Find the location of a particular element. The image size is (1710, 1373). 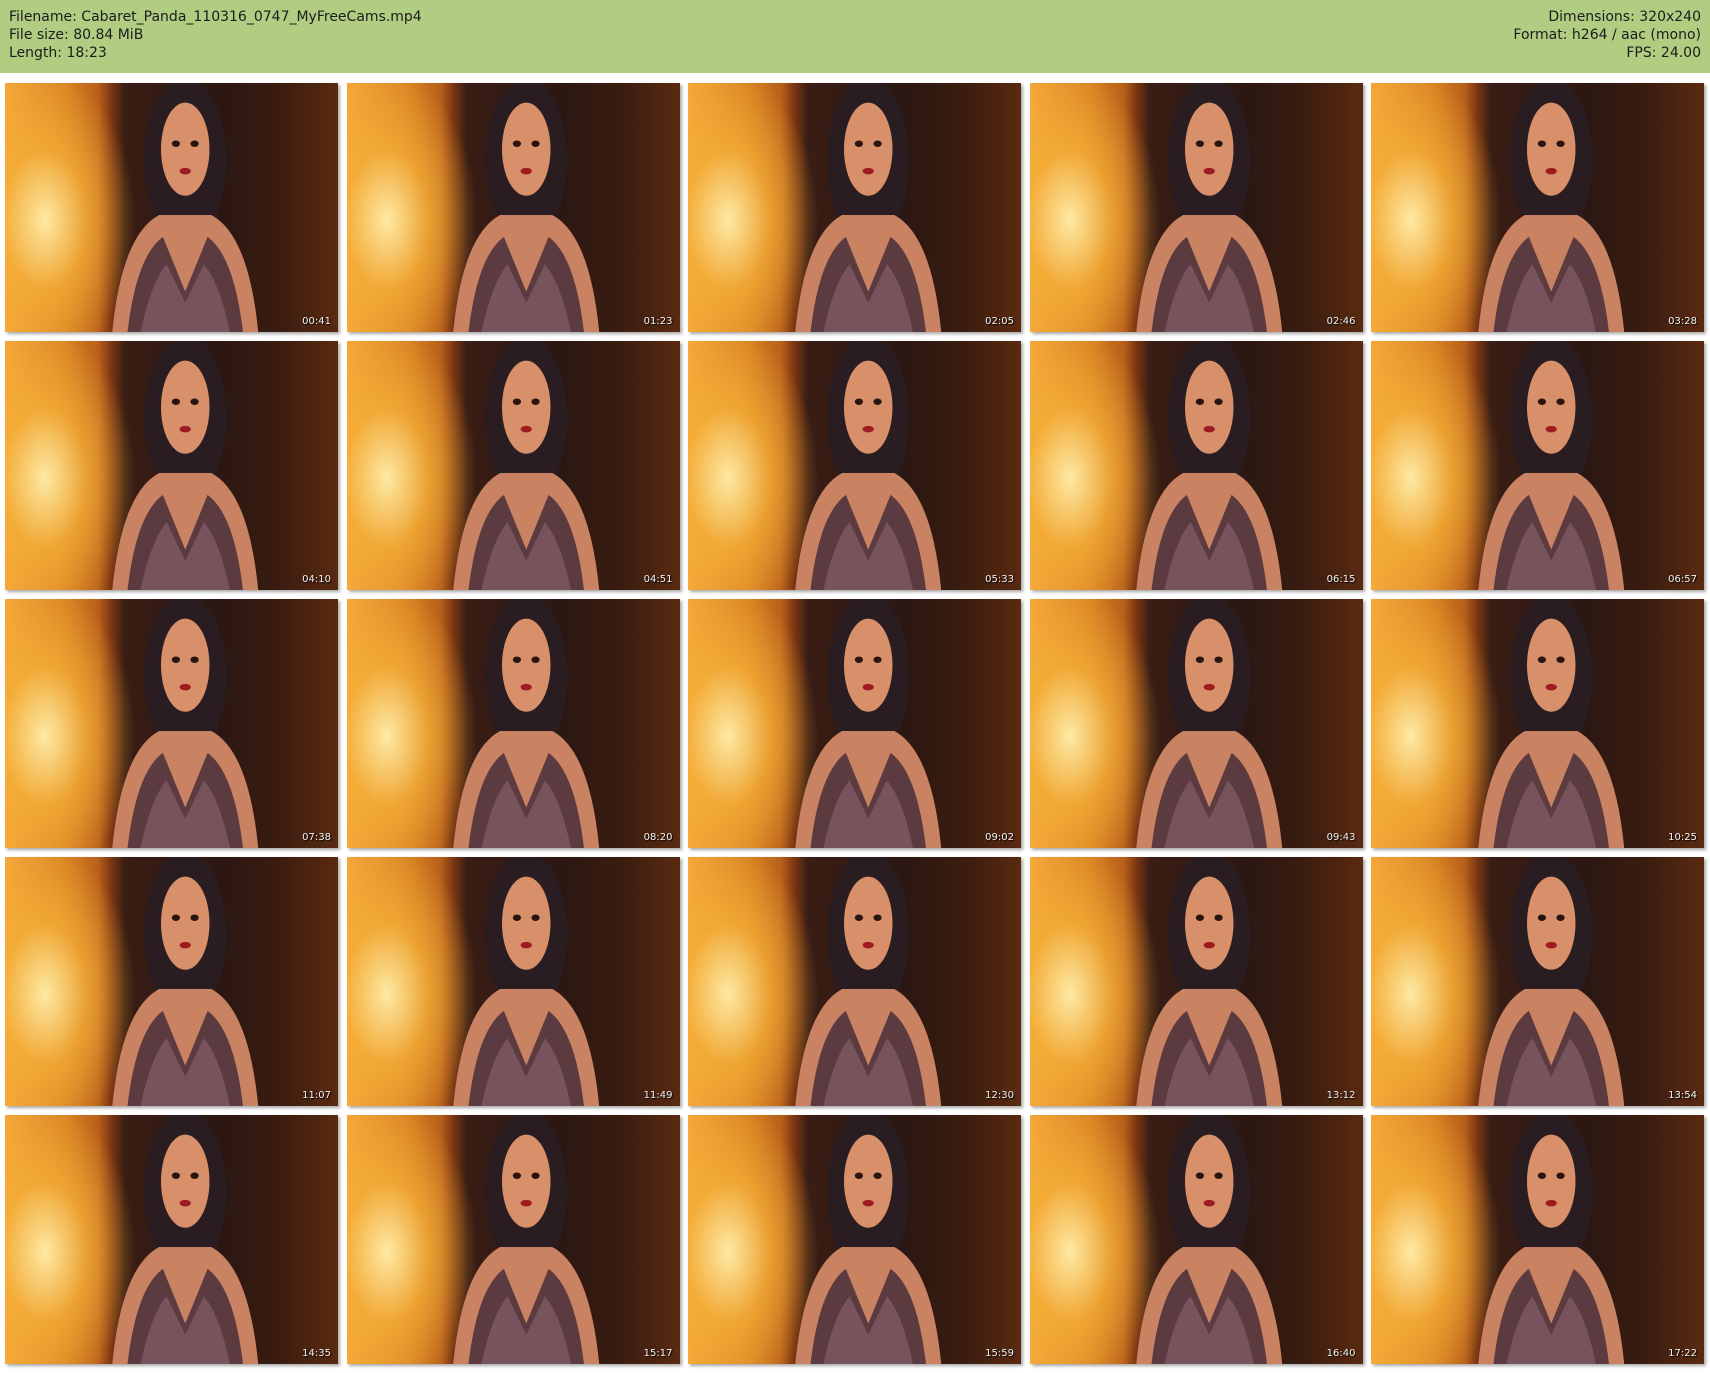

video-thumbnail: 09:43 is located at coordinates (1196, 723).